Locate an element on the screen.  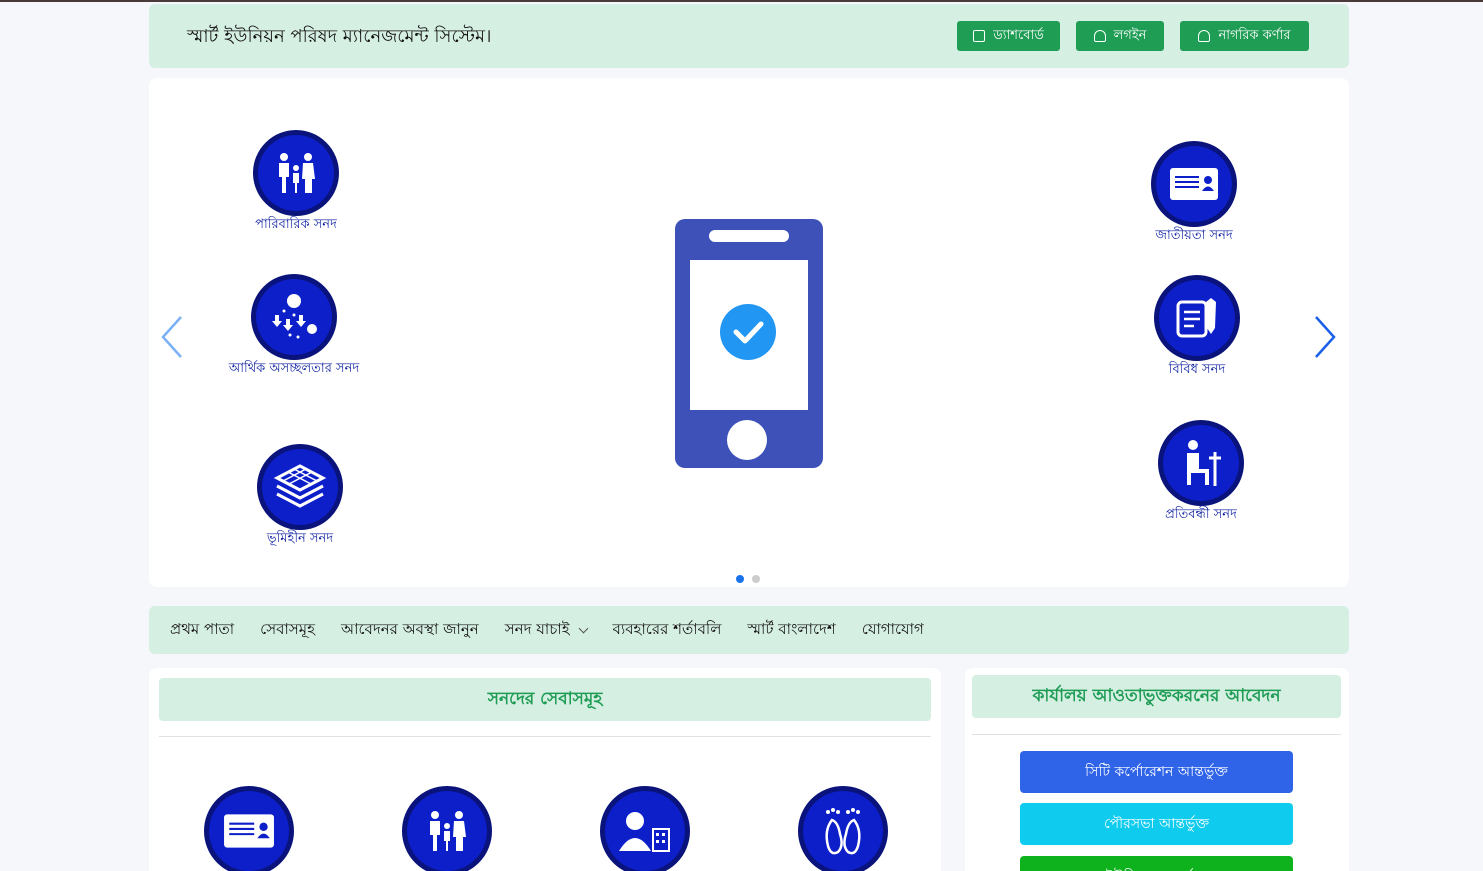
service-disability-certificate: প্রতিবন্ধী সনদ is located at coordinates (1201, 471).